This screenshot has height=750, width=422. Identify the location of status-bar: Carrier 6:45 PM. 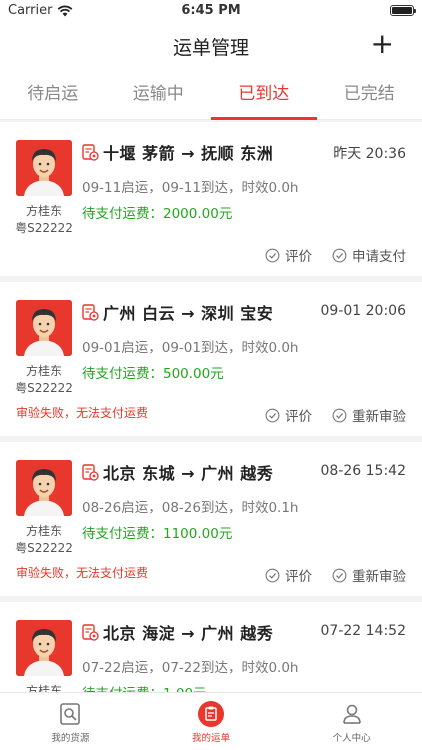
(211, 11).